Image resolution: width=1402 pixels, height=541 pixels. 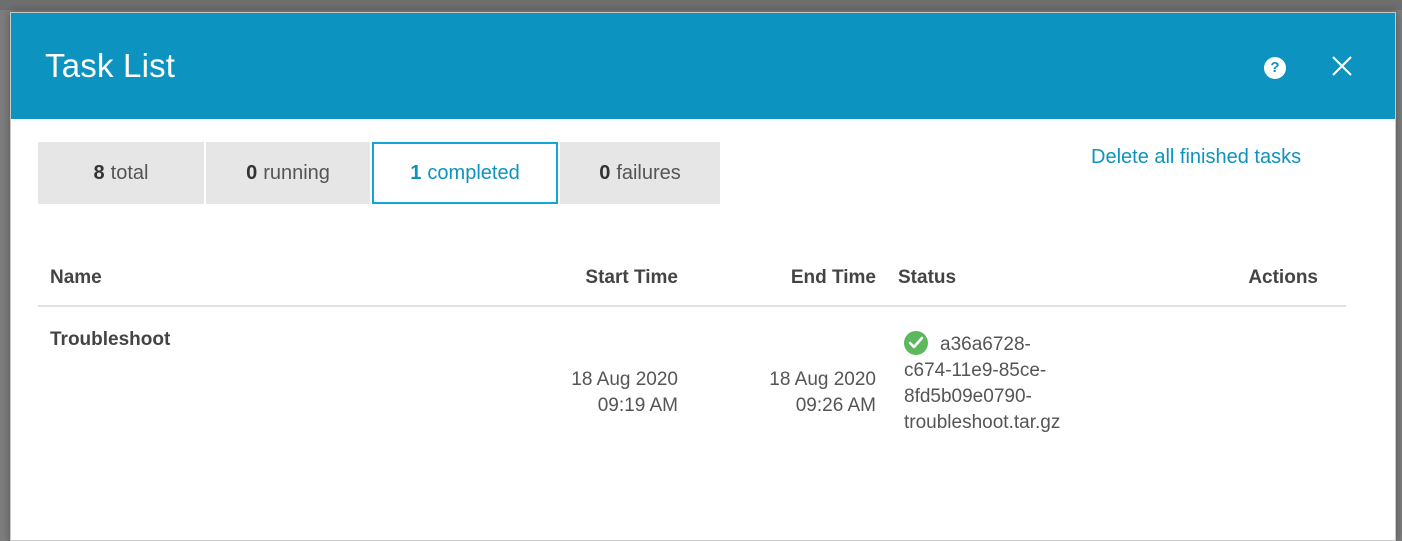 I want to click on task-start-time: 18 Aug 2020 09:19 AM, so click(x=624, y=393).